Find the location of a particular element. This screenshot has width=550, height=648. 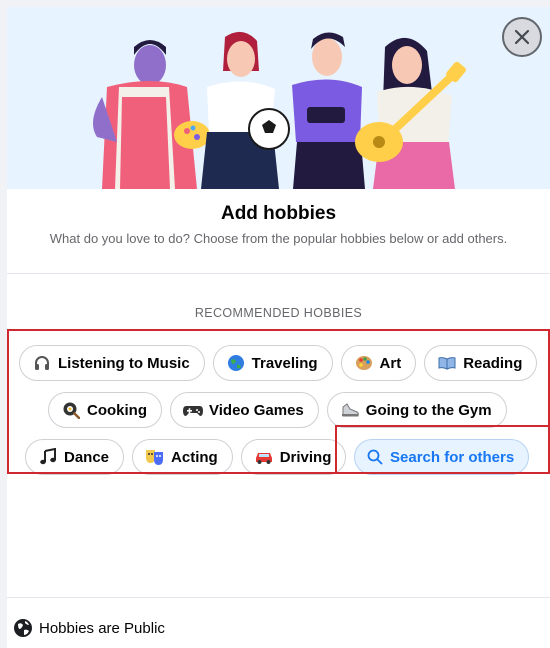

close-button is located at coordinates (522, 37).